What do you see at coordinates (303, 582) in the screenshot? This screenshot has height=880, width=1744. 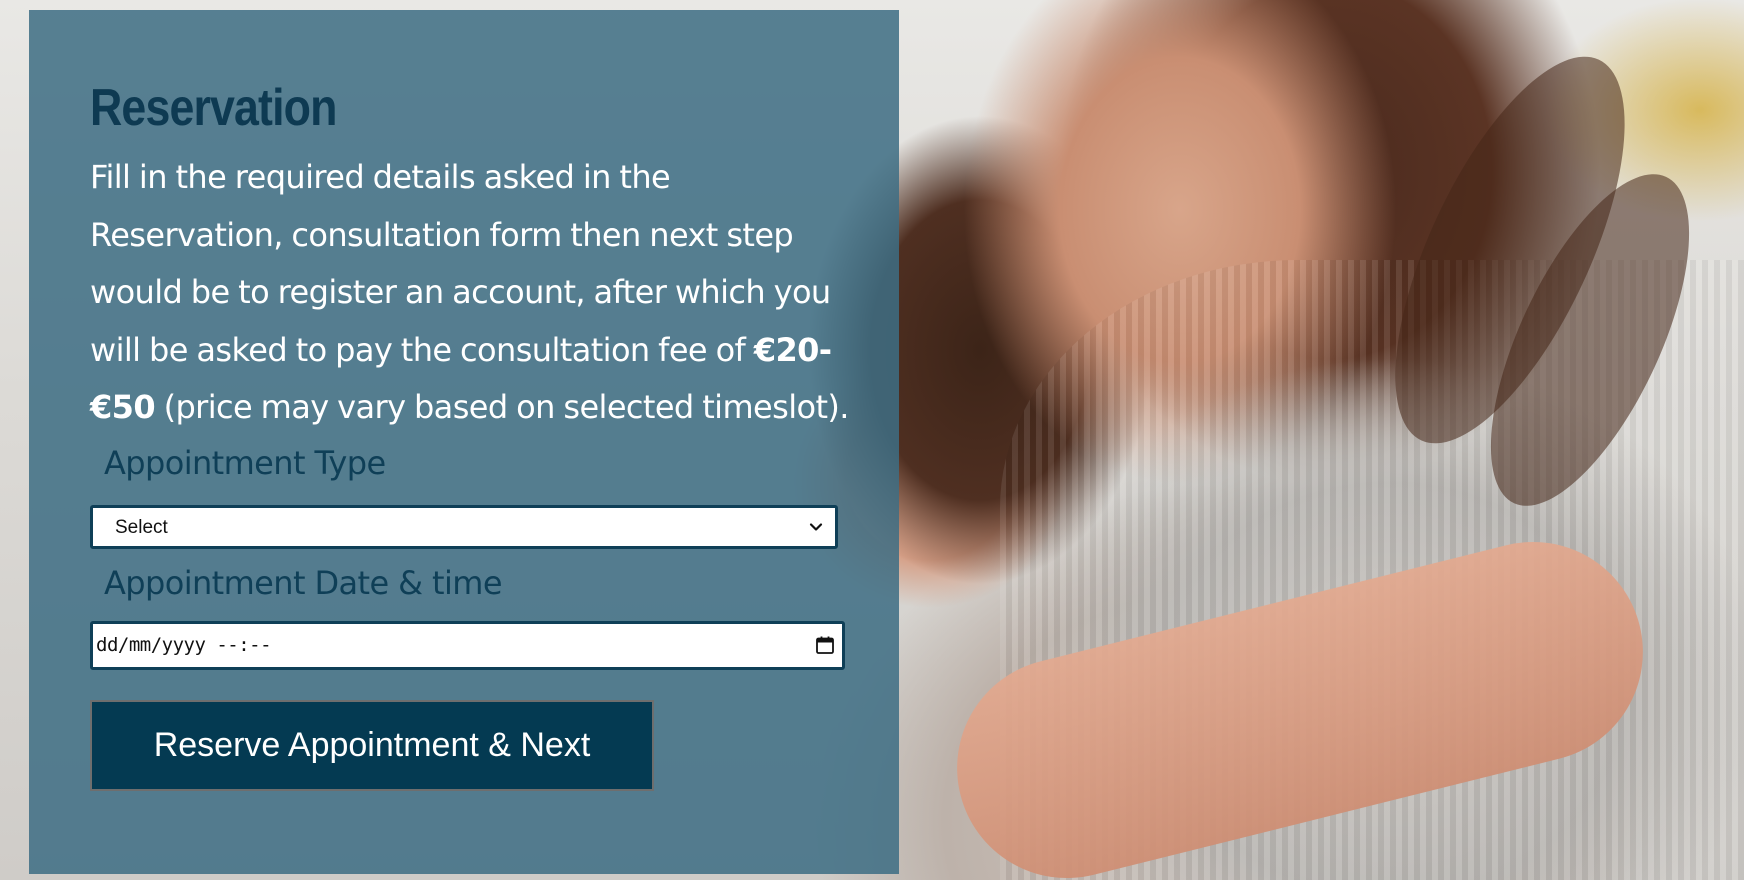 I see `appointment-datetime-label: Appointment Date & time` at bounding box center [303, 582].